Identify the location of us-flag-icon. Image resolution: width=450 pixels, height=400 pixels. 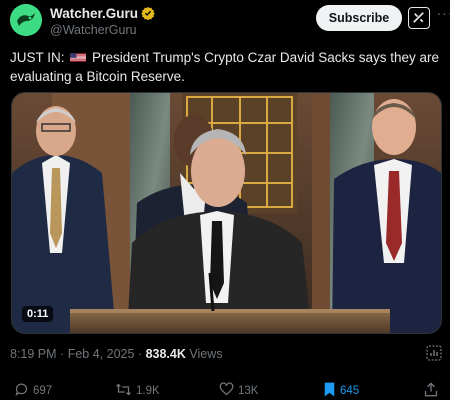
(78, 57).